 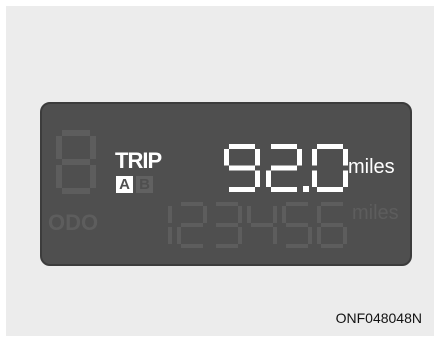 I want to click on figure-caption: ONF048048N, so click(x=378, y=318).